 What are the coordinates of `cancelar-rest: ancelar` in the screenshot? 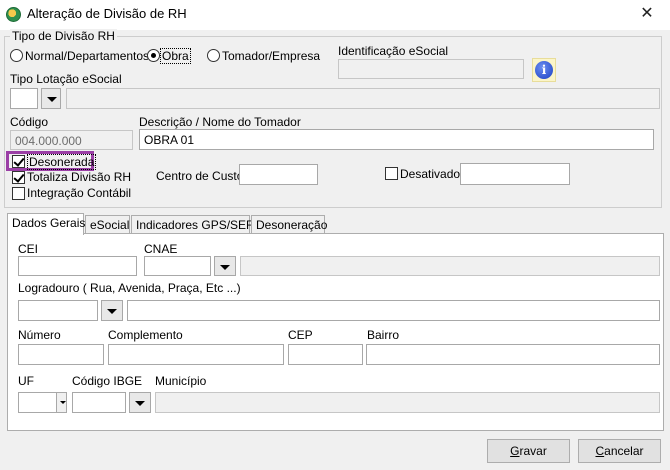 It's located at (624, 451).